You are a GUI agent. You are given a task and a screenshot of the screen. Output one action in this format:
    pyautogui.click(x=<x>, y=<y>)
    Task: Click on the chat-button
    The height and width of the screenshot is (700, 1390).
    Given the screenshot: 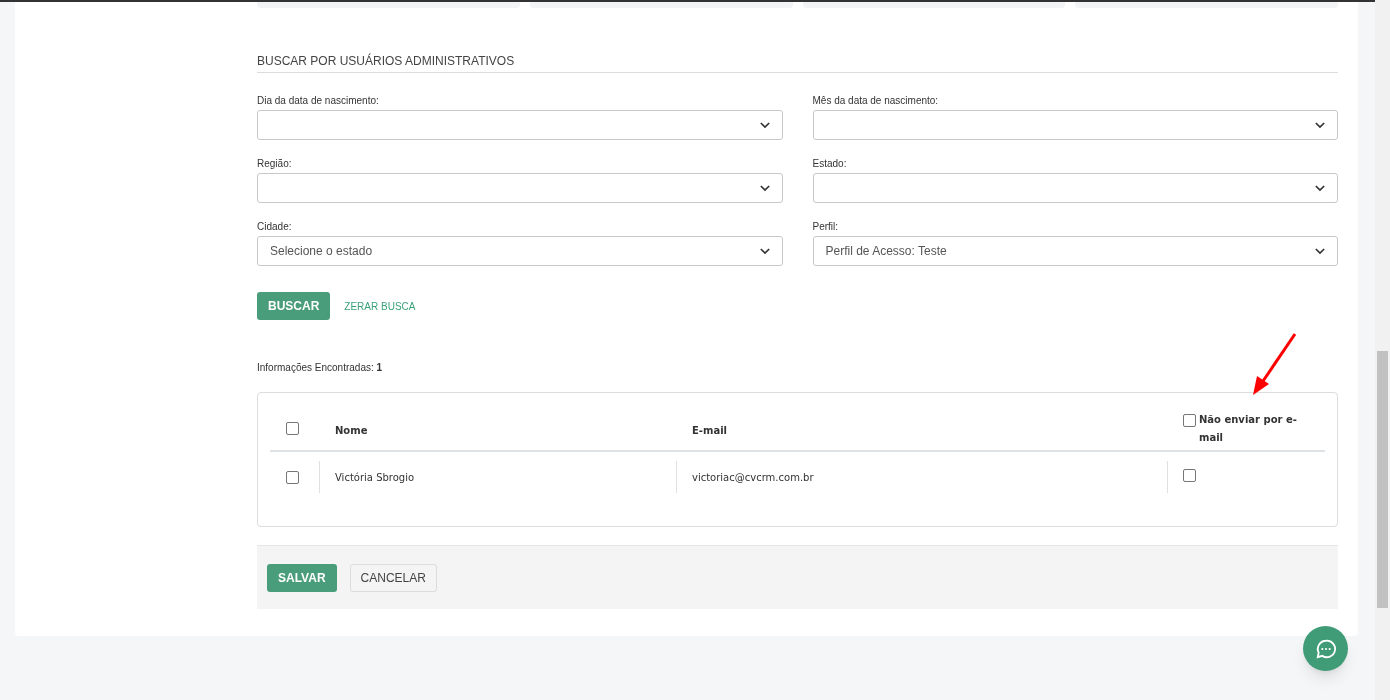 What is the action you would take?
    pyautogui.click(x=1325, y=648)
    